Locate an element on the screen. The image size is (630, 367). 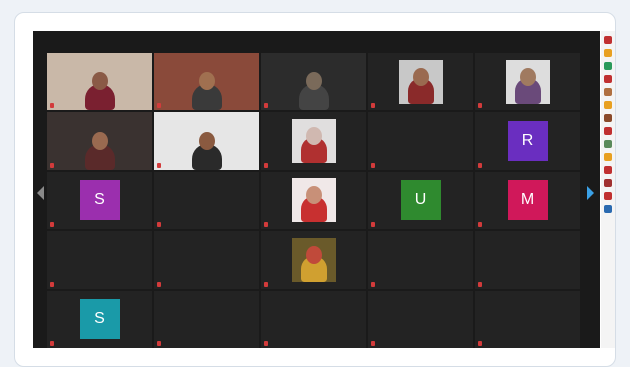
next-page-arrow-icon is located at coordinates (590, 193).